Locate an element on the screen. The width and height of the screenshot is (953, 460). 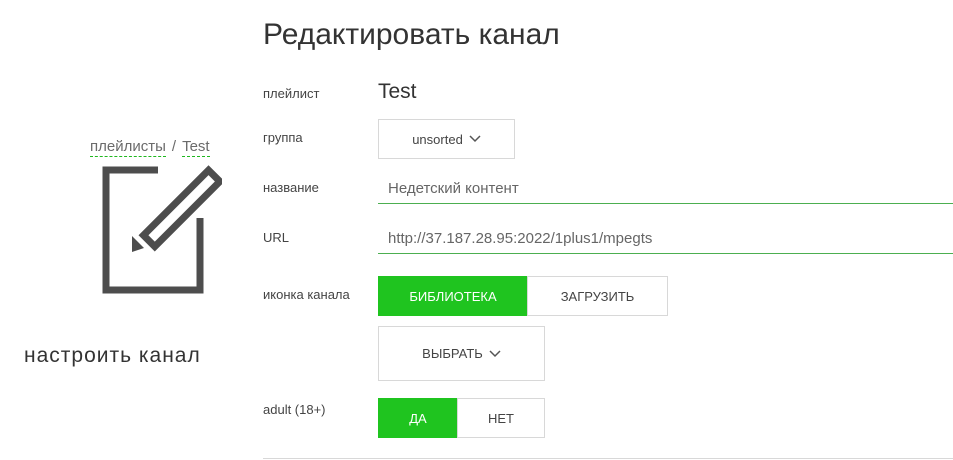
select-icon-label: ВЫБРАТЬ is located at coordinates (452, 353).